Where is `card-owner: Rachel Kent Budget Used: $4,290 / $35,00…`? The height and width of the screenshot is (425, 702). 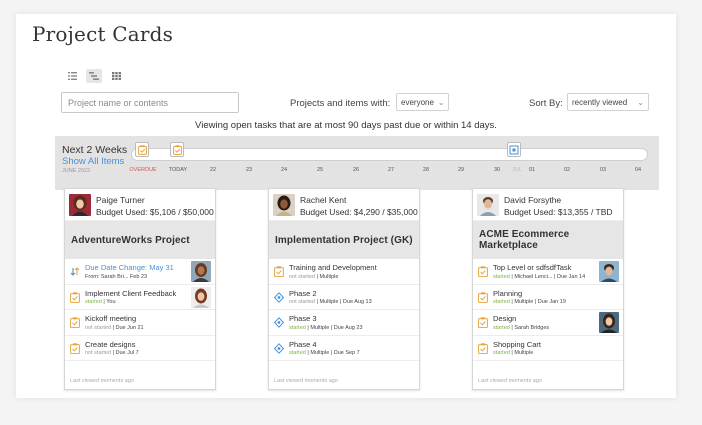 card-owner: Rachel Kent Budget Used: $4,290 / $35,00… is located at coordinates (344, 205).